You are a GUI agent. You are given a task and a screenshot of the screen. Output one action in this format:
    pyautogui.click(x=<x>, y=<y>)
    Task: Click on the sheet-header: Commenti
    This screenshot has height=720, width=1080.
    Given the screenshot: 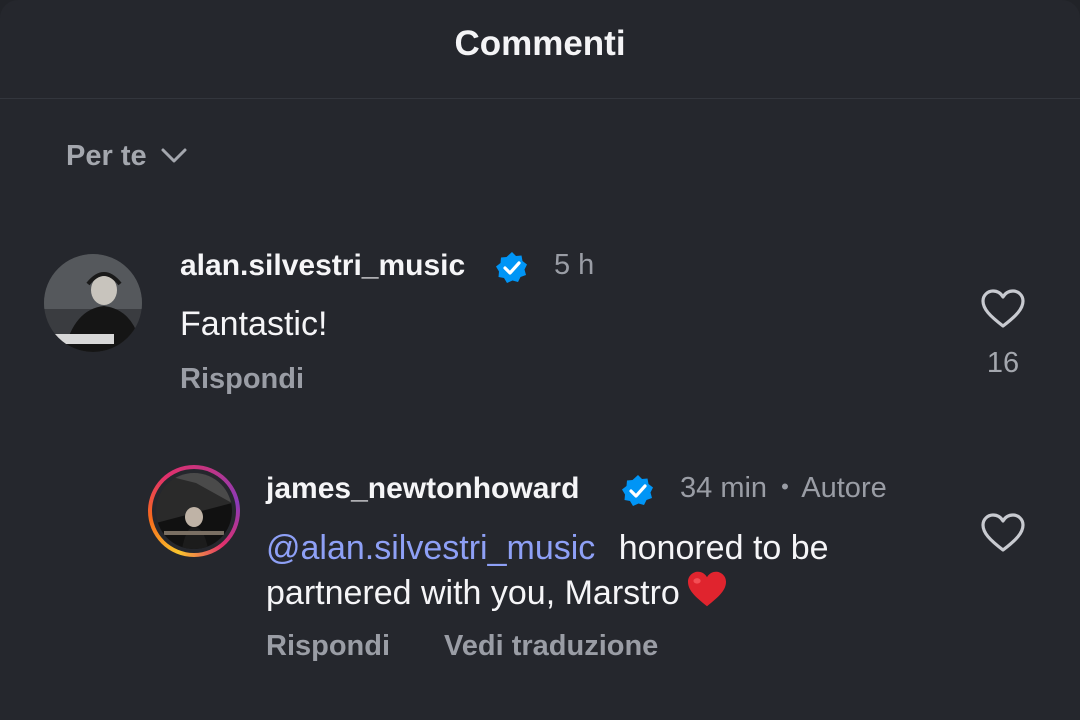 What is the action you would take?
    pyautogui.click(x=540, y=49)
    